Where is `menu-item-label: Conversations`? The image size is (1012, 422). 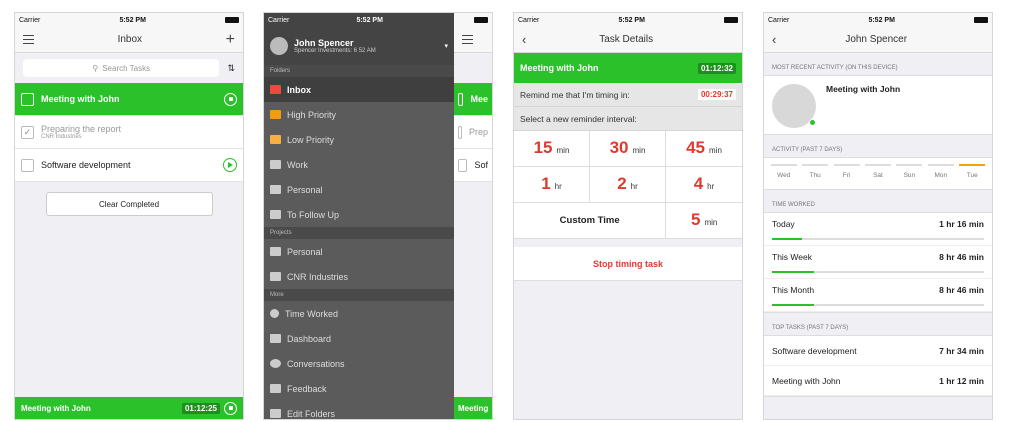 menu-item-label: Conversations is located at coordinates (316, 363).